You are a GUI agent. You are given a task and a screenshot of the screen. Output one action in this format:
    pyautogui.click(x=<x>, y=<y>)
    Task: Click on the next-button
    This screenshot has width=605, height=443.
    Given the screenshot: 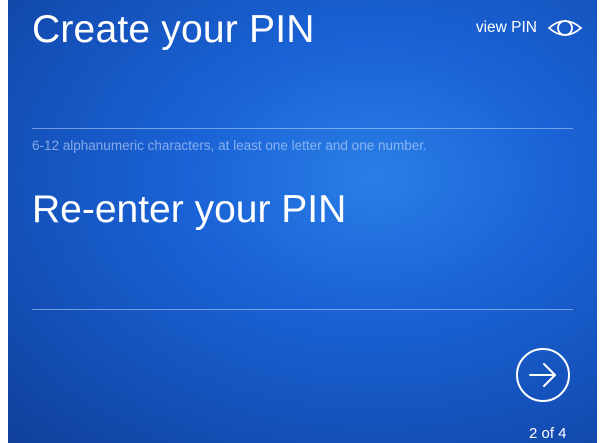 What is the action you would take?
    pyautogui.click(x=543, y=375)
    